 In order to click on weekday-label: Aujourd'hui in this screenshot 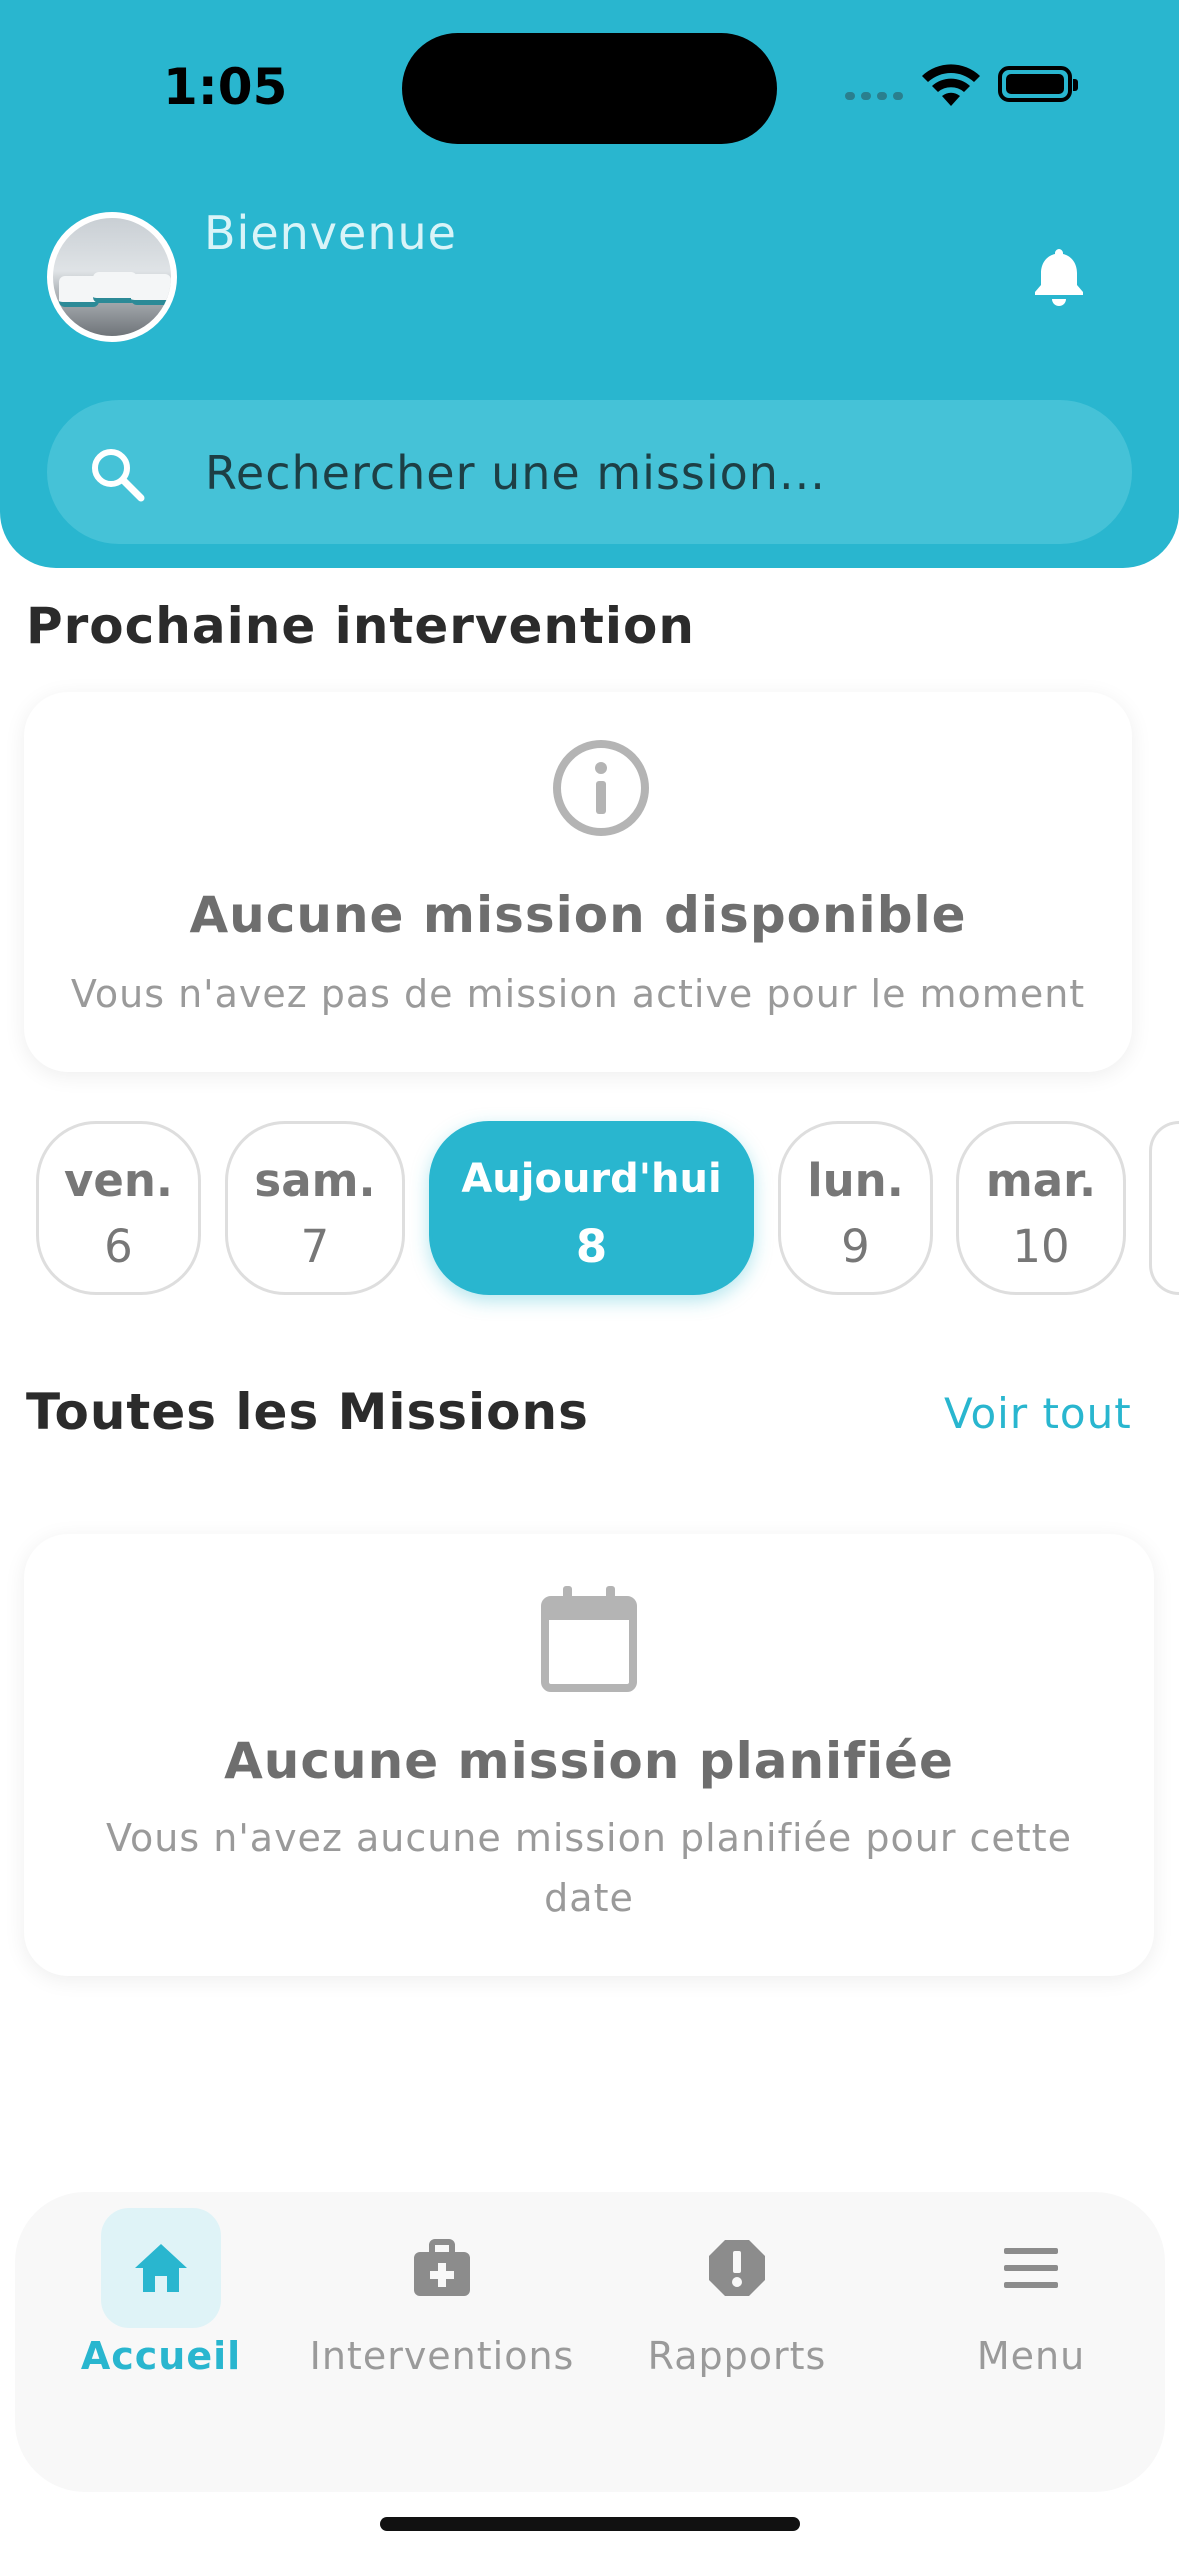, I will do `click(591, 1179)`.